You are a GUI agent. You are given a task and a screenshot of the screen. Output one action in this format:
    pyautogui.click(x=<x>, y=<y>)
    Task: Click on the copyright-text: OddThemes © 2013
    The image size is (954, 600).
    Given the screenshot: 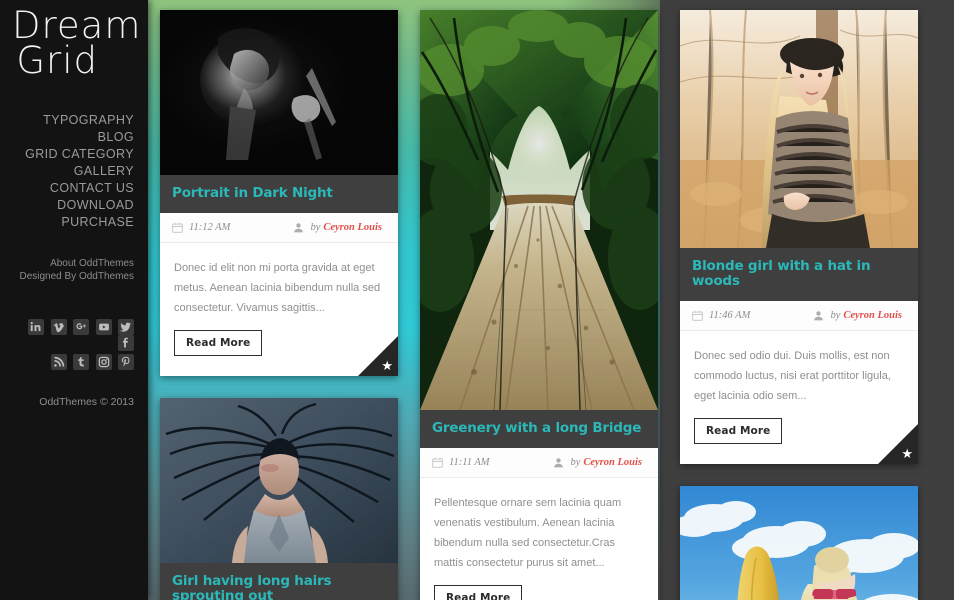 What is the action you would take?
    pyautogui.click(x=86, y=402)
    